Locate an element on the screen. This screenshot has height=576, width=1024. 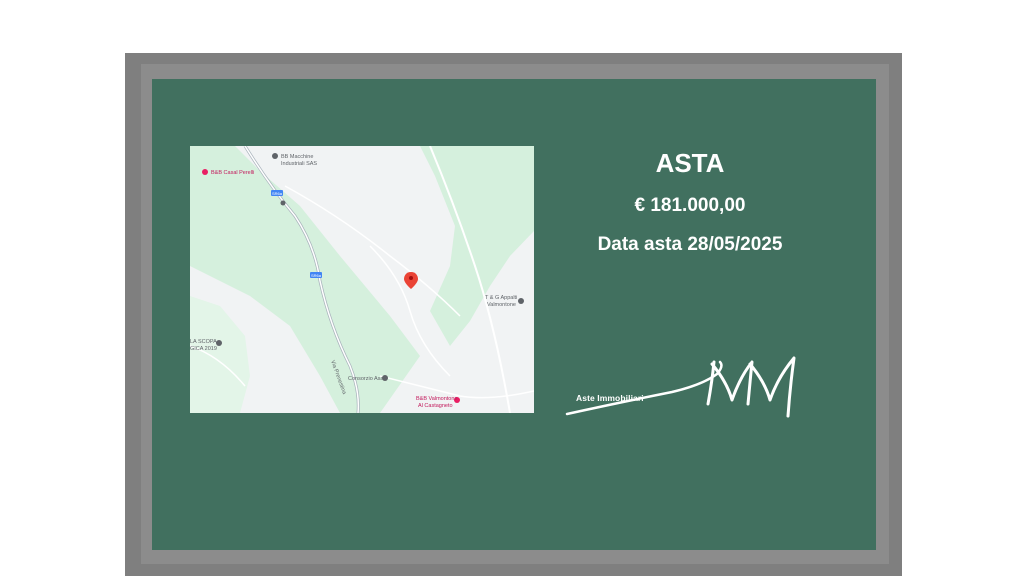
poi-appalti-icon is located at coordinates (521, 301).